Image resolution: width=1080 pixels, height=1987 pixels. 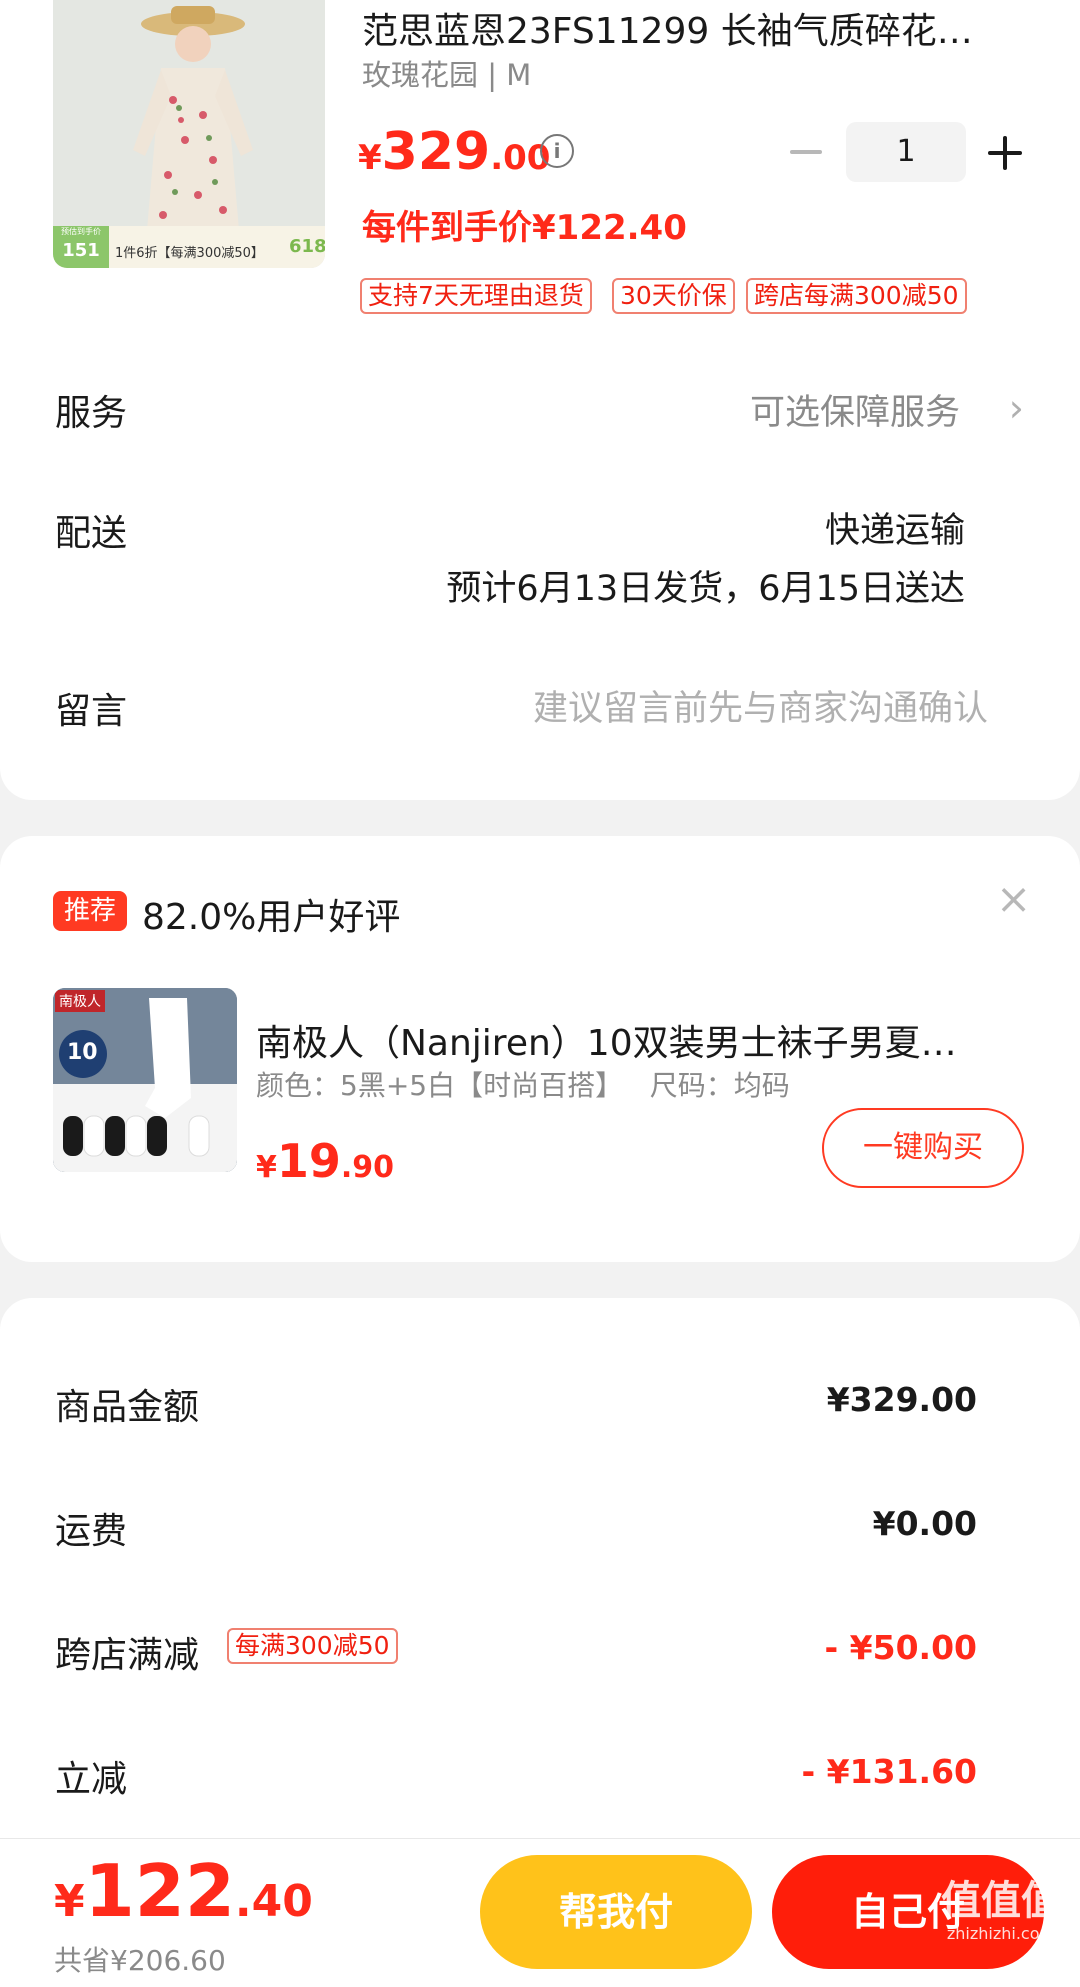 I want to click on service-row: 可选保障服务 ›, so click(x=795, y=410).